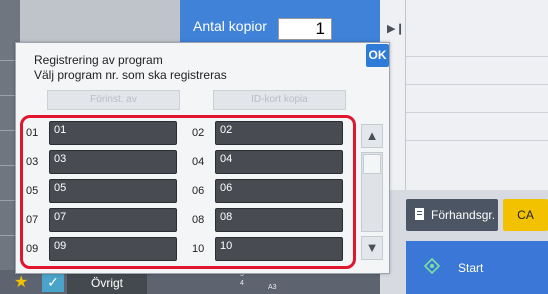 This screenshot has width=548, height=294. I want to click on program-slot-10: 10, so click(279, 249).